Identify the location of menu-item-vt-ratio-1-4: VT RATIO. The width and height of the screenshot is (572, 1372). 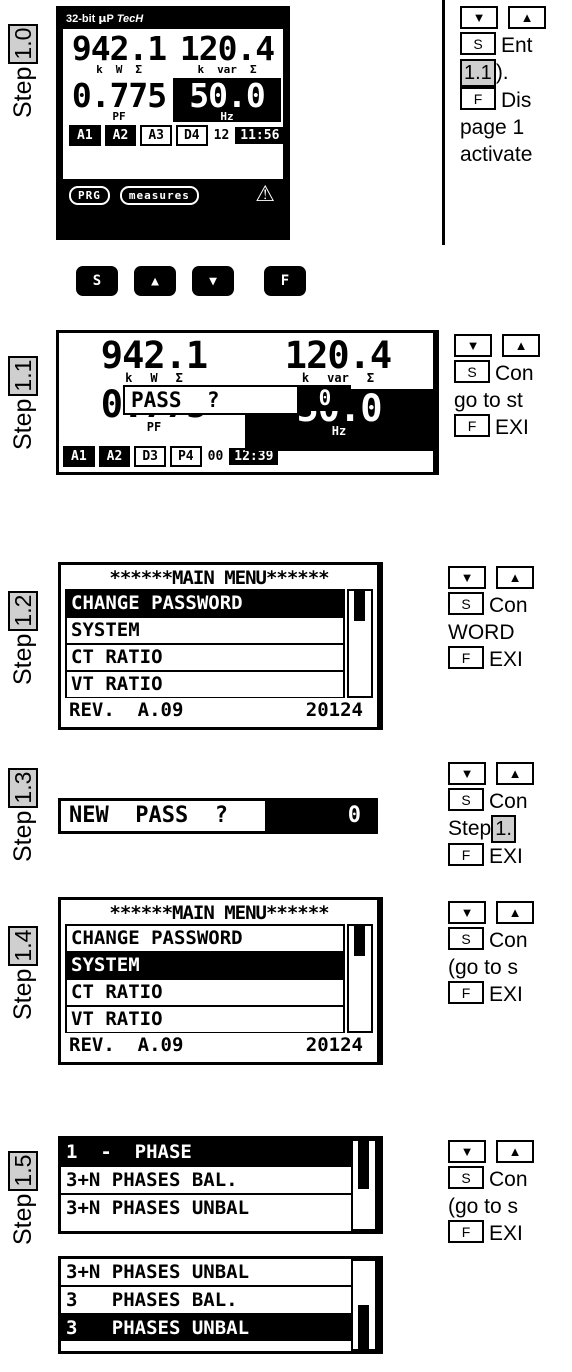
(205, 1019).